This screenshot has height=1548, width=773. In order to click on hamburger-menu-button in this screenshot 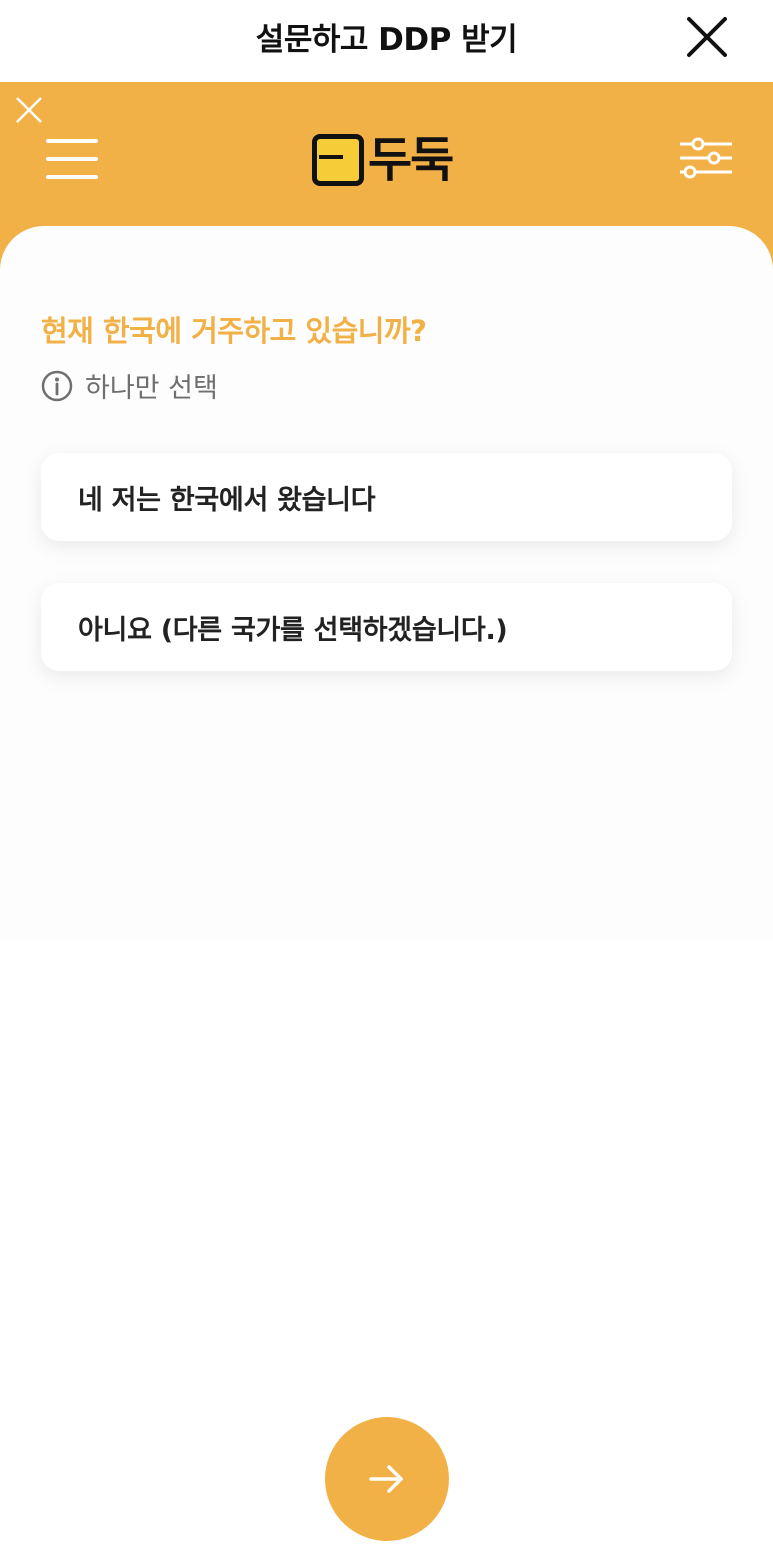, I will do `click(72, 159)`.